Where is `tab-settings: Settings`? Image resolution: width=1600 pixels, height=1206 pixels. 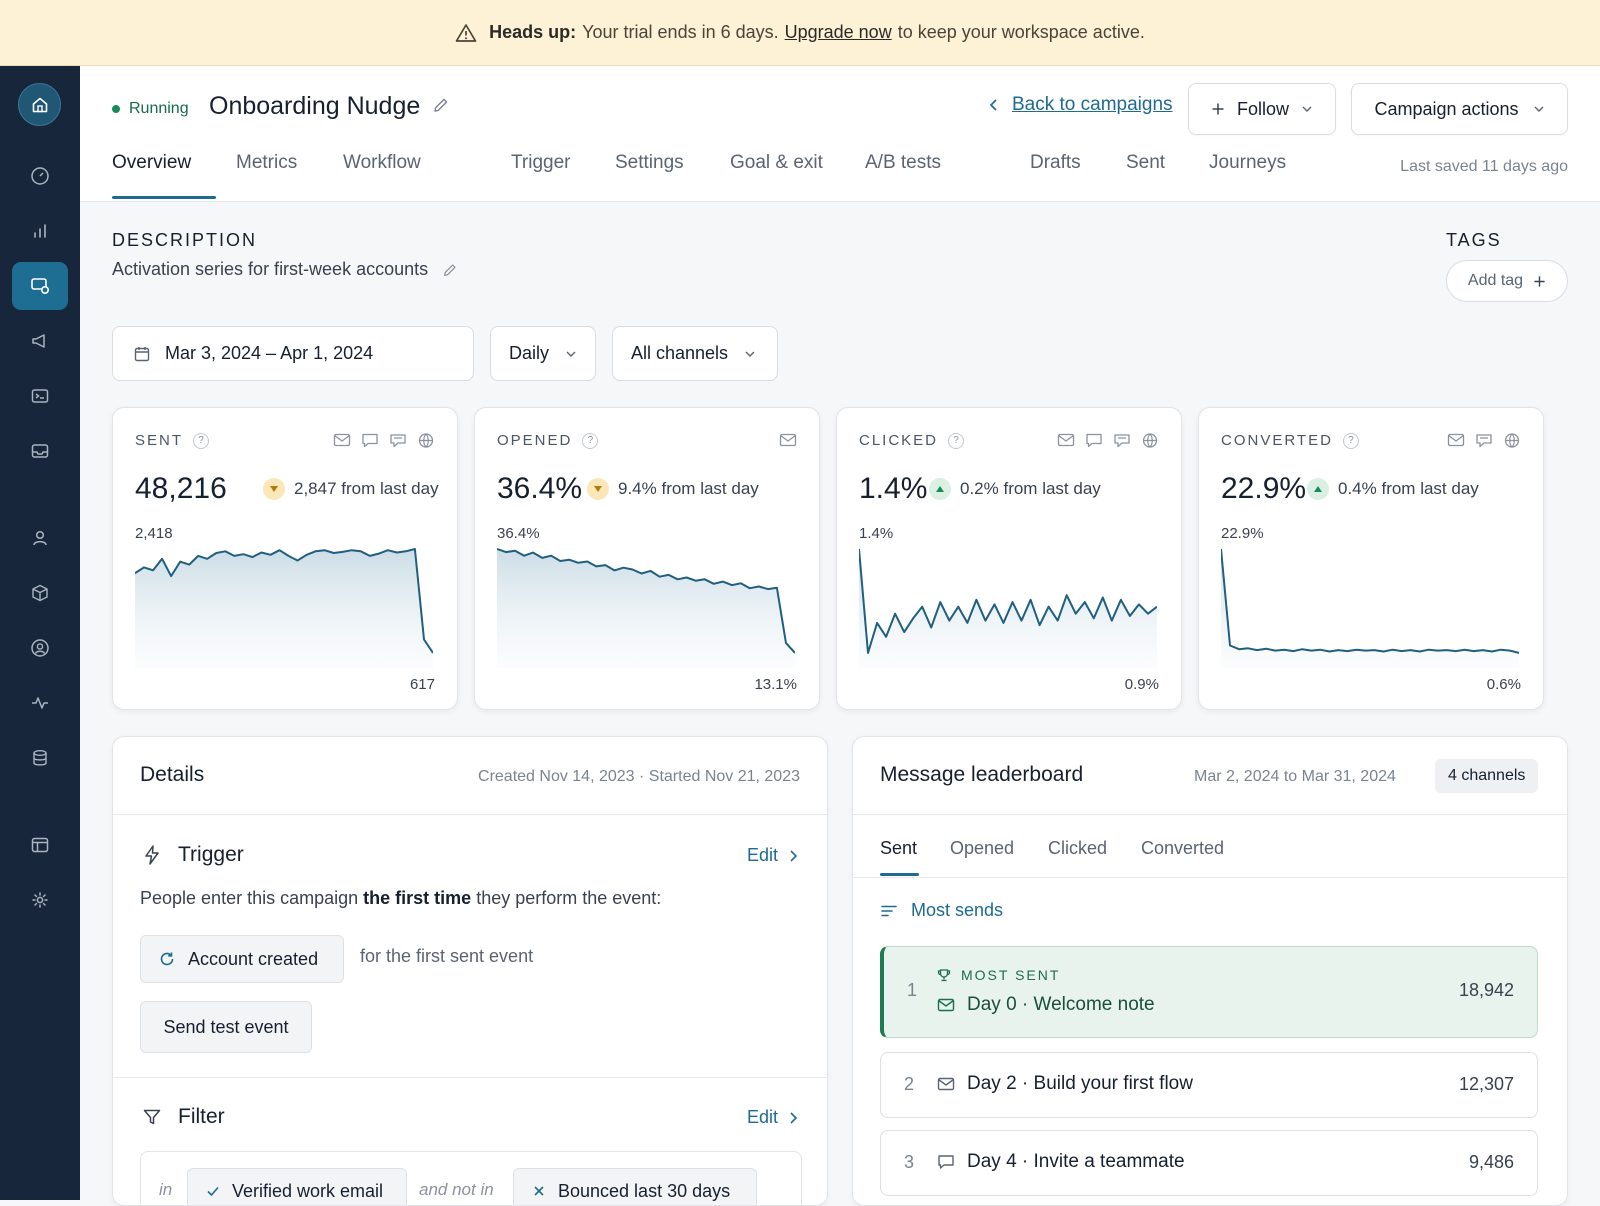
tab-settings: Settings is located at coordinates (649, 163).